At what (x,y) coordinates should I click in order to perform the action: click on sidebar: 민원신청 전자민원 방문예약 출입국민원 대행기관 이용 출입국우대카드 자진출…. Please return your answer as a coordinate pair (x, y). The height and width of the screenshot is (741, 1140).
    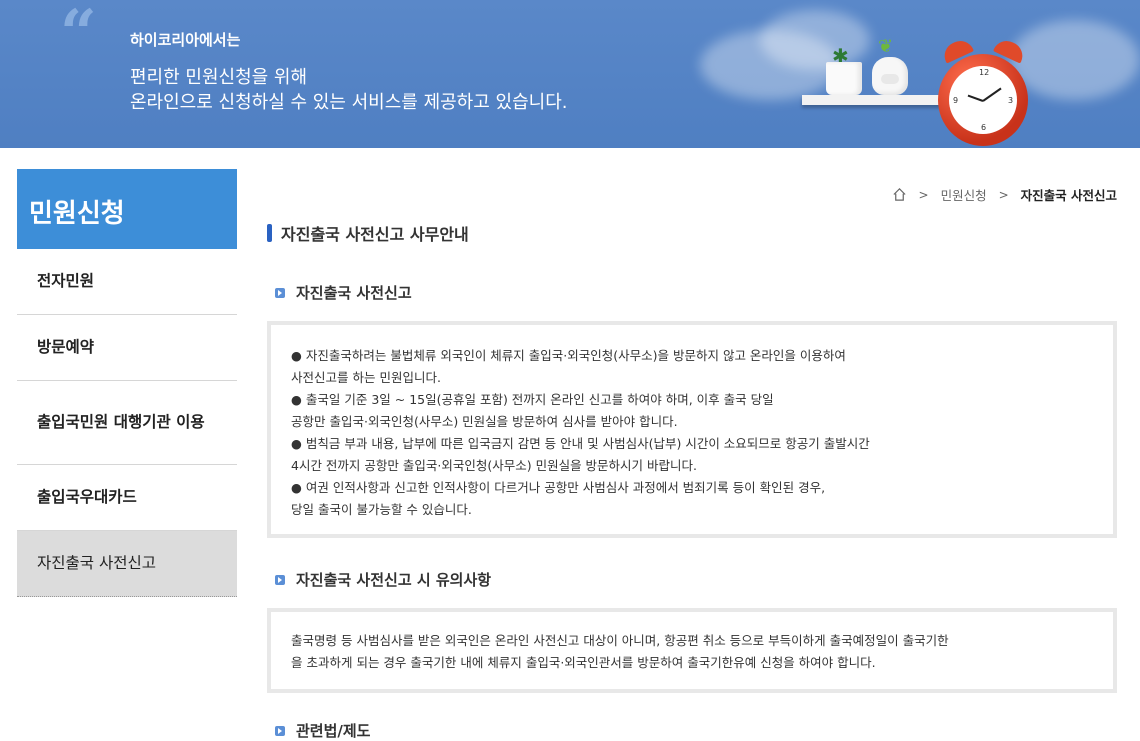
    Looking at the image, I should click on (127, 383).